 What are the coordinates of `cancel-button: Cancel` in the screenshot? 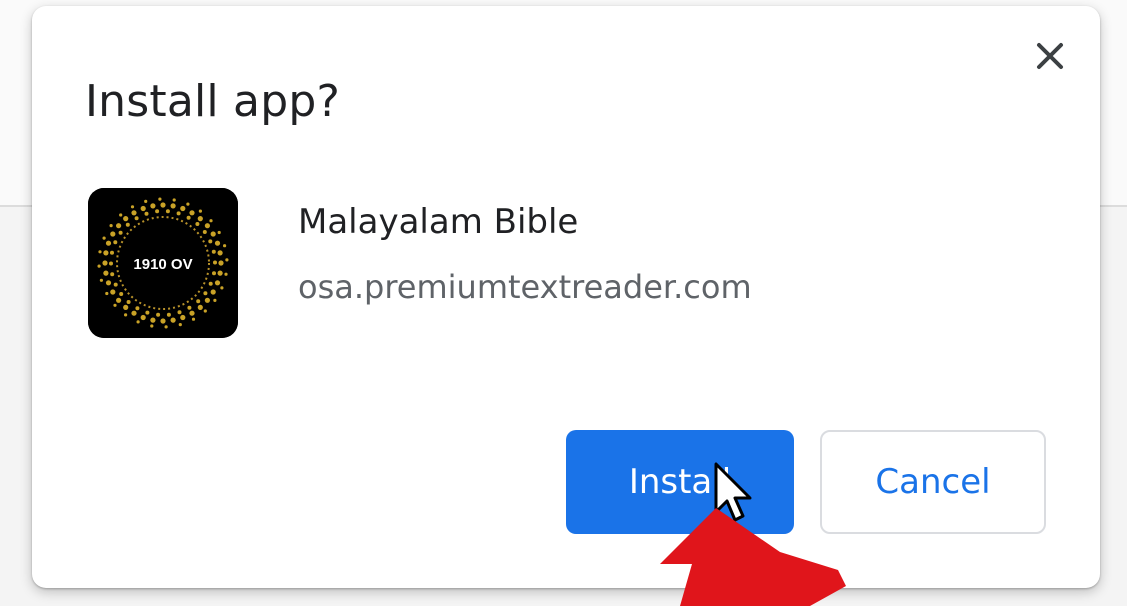 It's located at (933, 482).